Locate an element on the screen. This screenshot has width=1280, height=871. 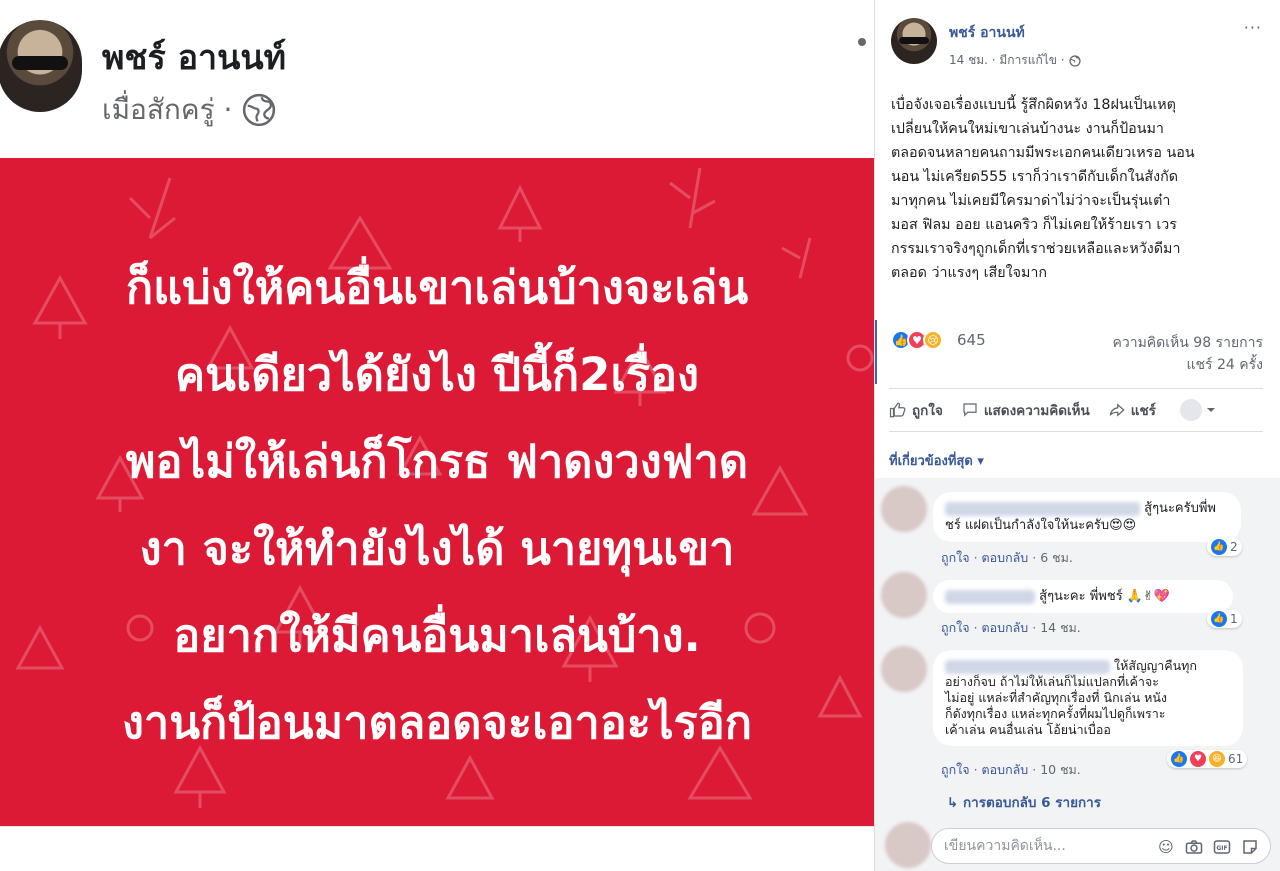
photo-bottom-strip is located at coordinates (437, 848).